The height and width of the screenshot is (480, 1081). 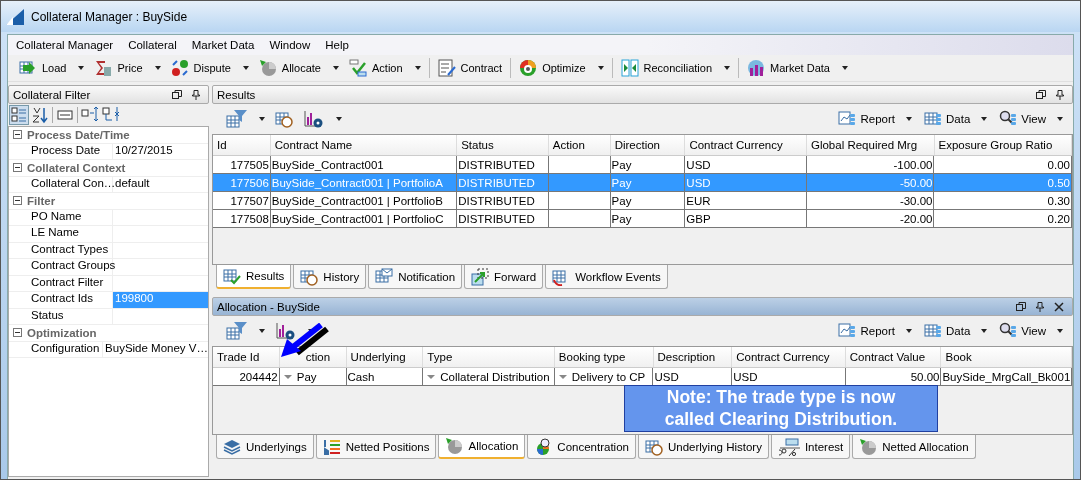 What do you see at coordinates (61, 234) in the screenshot?
I see `property-label: LE Name` at bounding box center [61, 234].